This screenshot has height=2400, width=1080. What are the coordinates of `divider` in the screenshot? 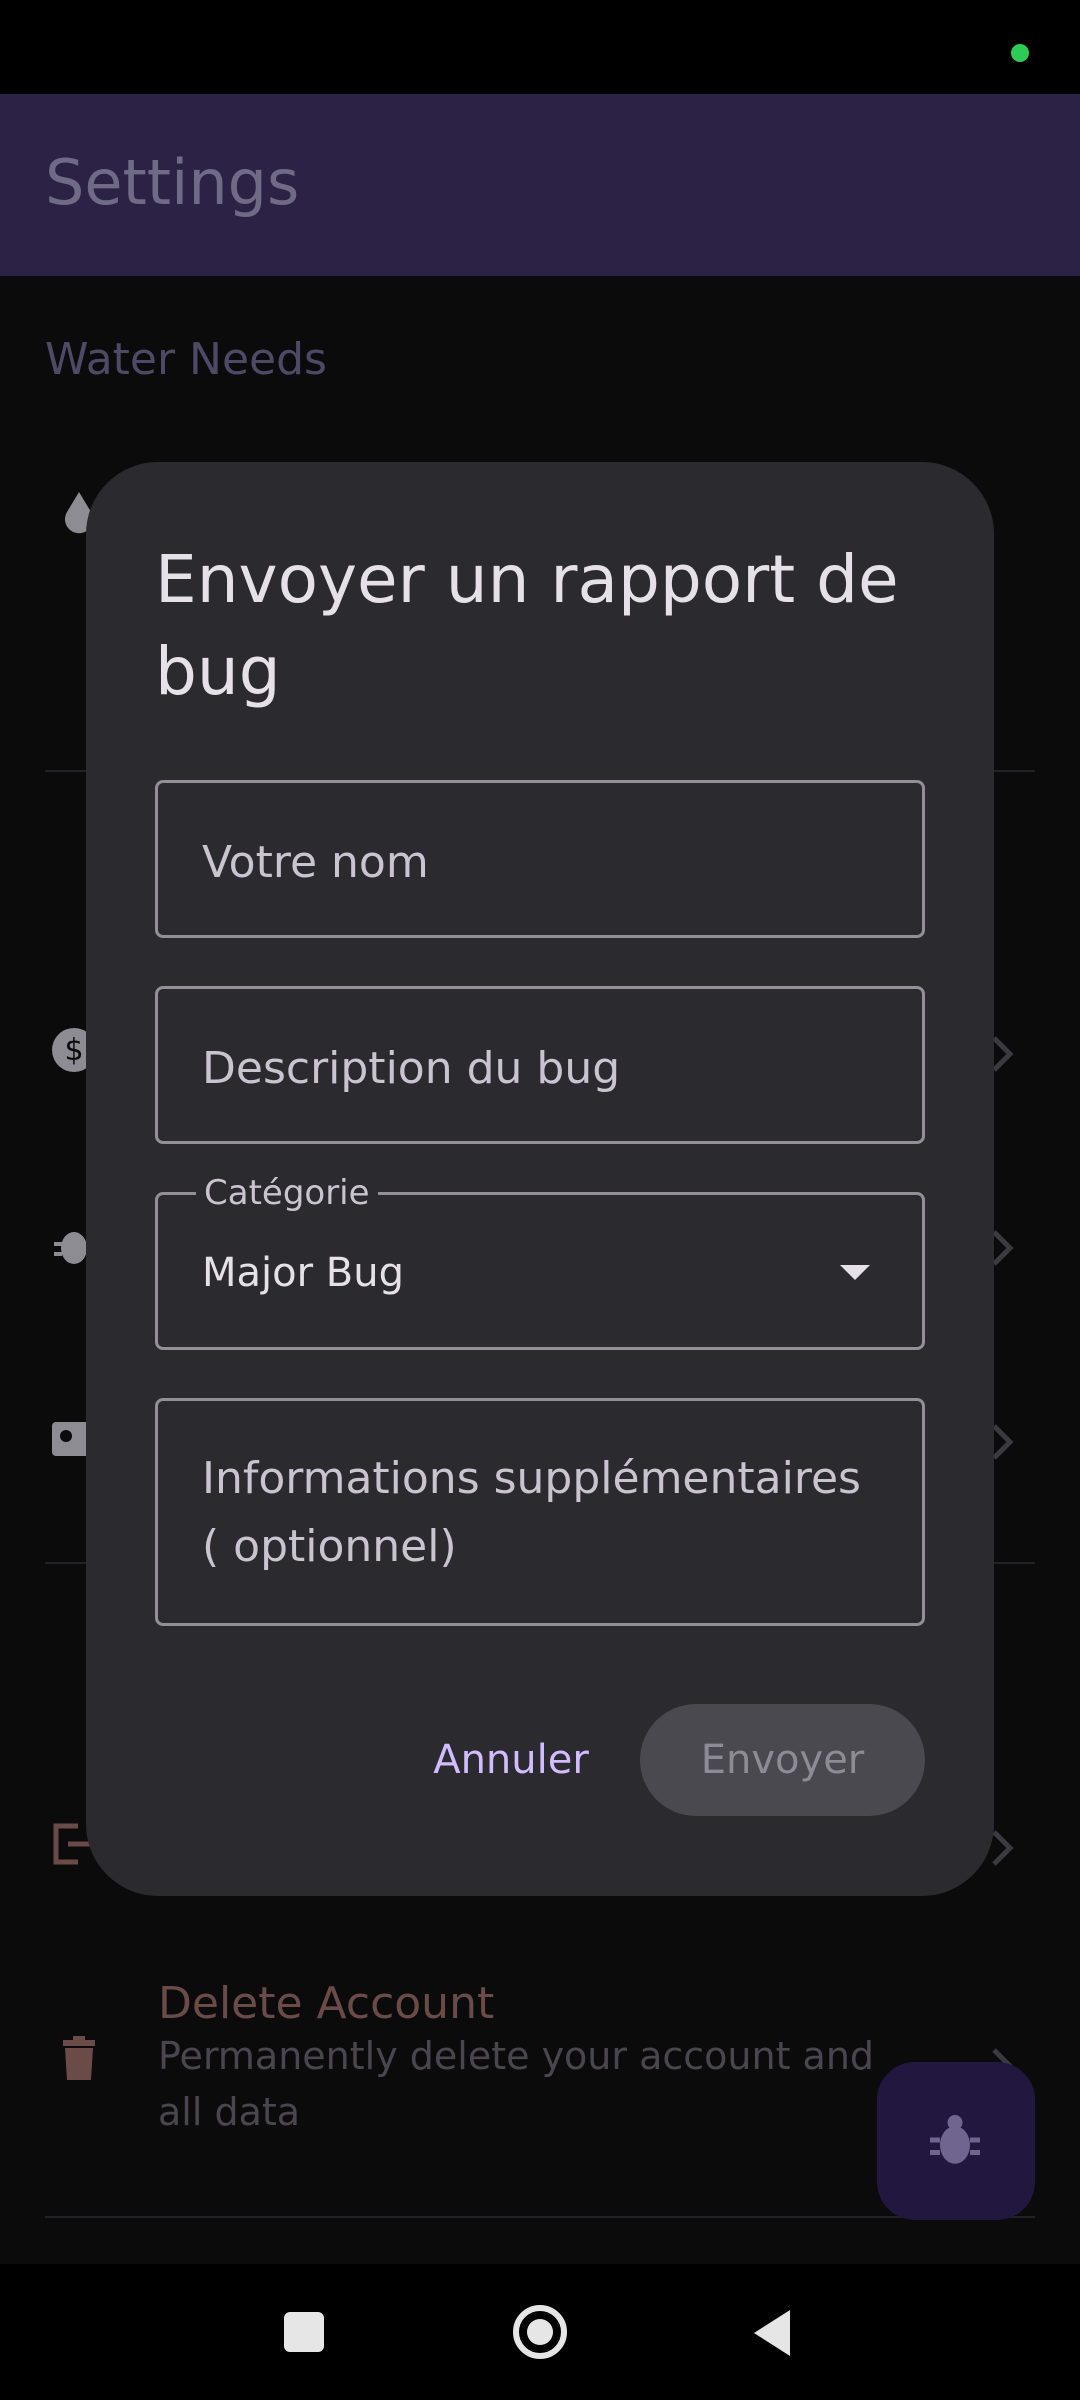 It's located at (540, 2217).